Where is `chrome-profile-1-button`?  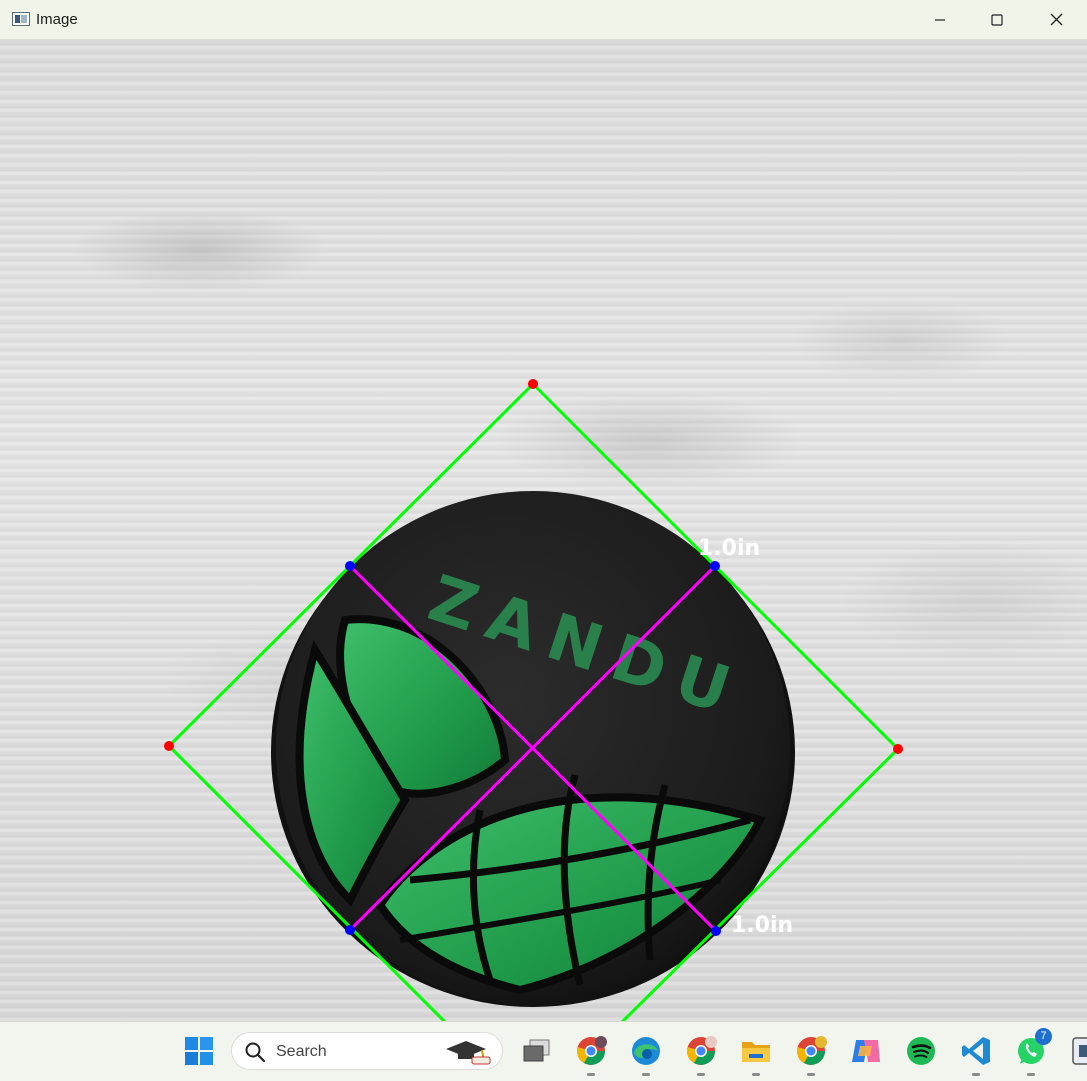 chrome-profile-1-button is located at coordinates (591, 1054).